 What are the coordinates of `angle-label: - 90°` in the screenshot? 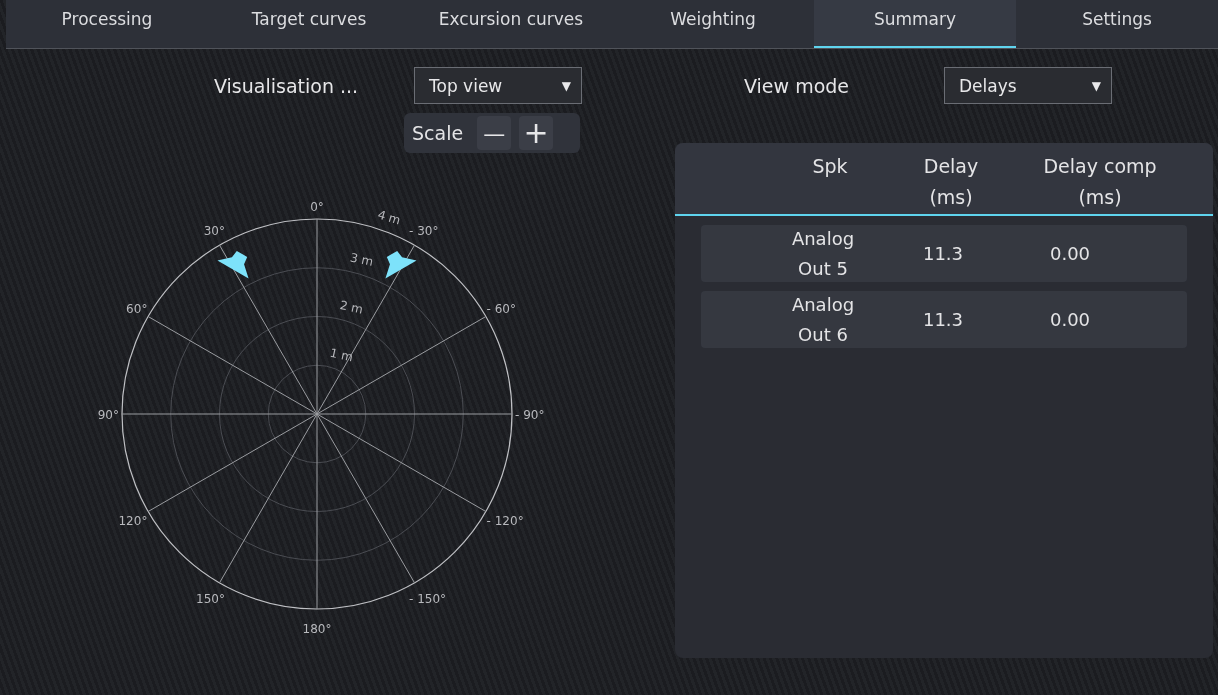 It's located at (530, 415).